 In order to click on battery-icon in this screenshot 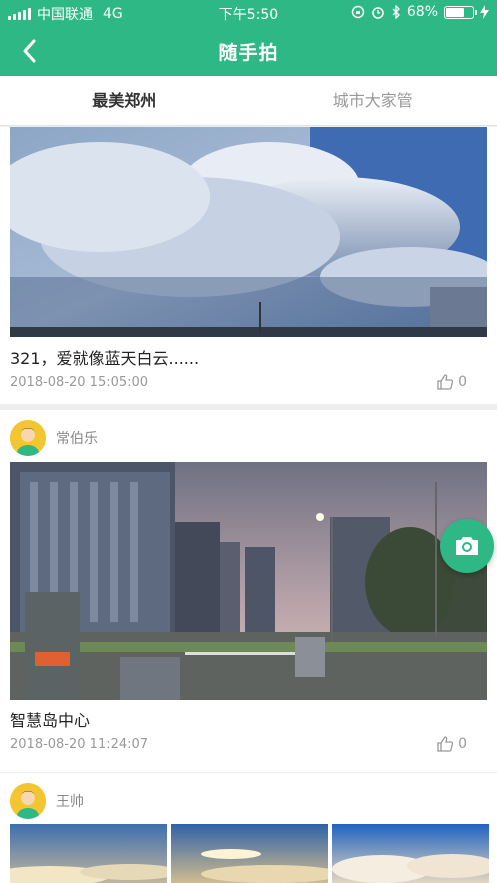, I will do `click(460, 12)`.